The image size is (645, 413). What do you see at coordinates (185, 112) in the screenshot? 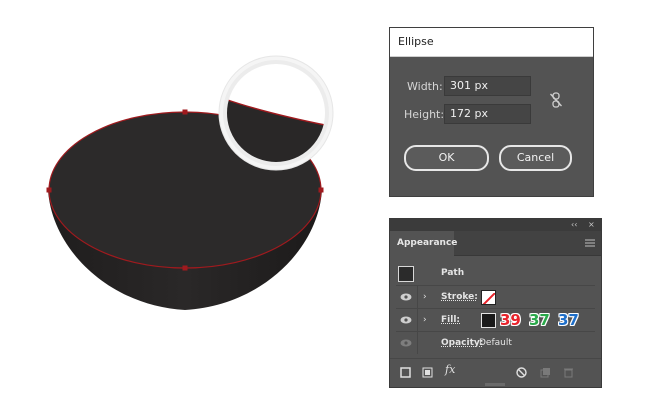
I see `anchor-point-top` at bounding box center [185, 112].